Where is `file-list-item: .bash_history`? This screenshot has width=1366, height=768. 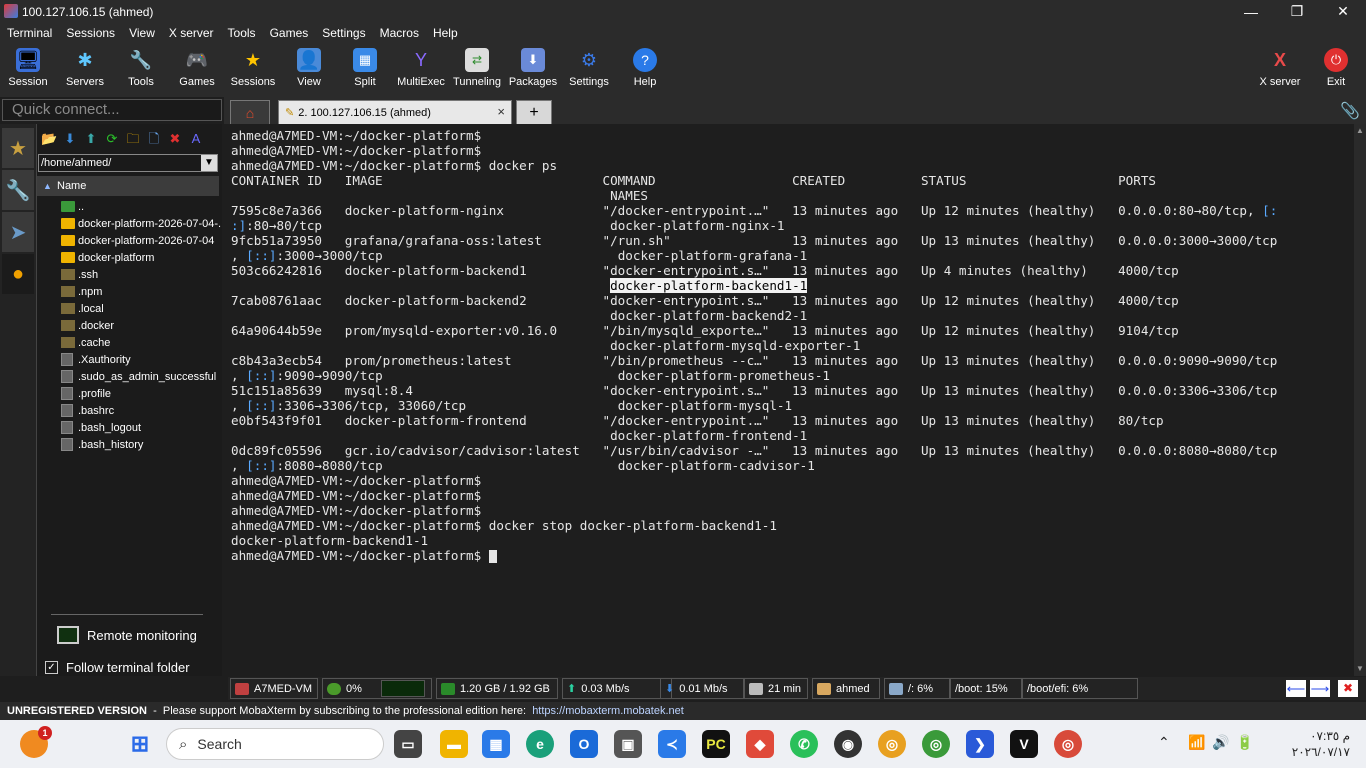
file-list-item: .bash_history is located at coordinates (141, 444).